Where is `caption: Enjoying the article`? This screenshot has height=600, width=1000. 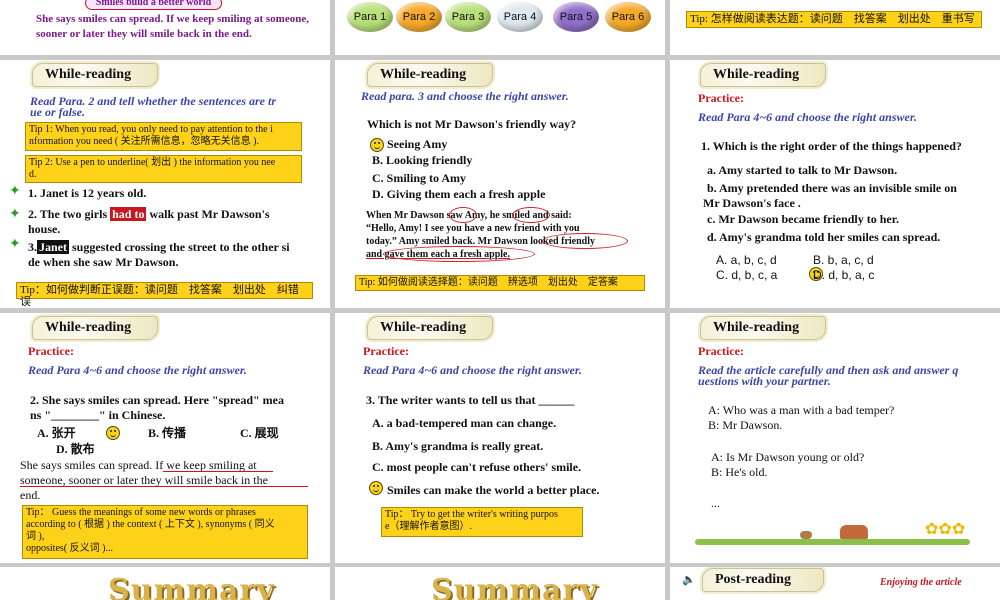 caption: Enjoying the article is located at coordinates (921, 582).